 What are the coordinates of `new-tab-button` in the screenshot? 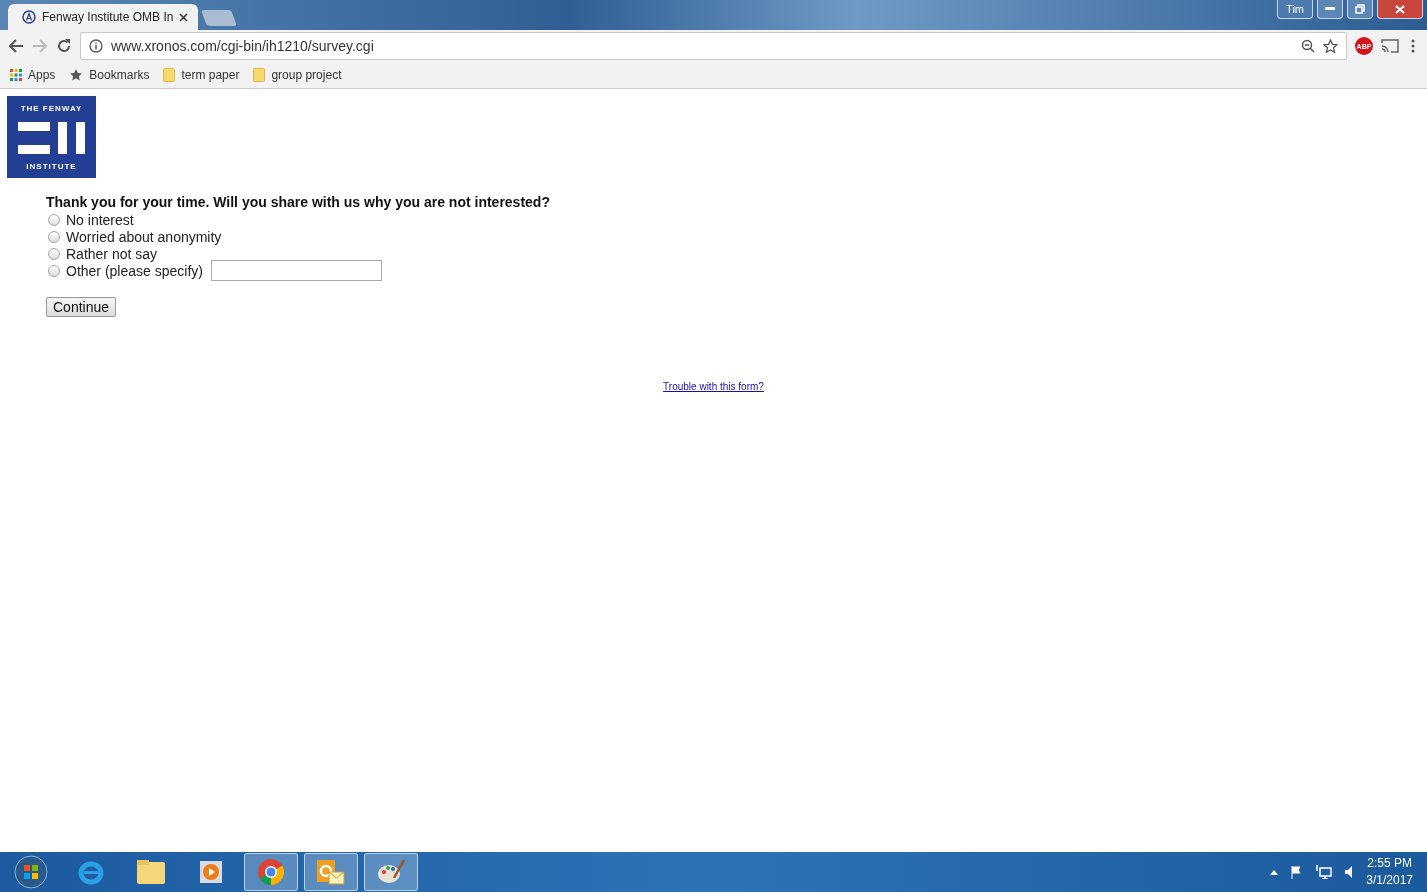 It's located at (219, 18).